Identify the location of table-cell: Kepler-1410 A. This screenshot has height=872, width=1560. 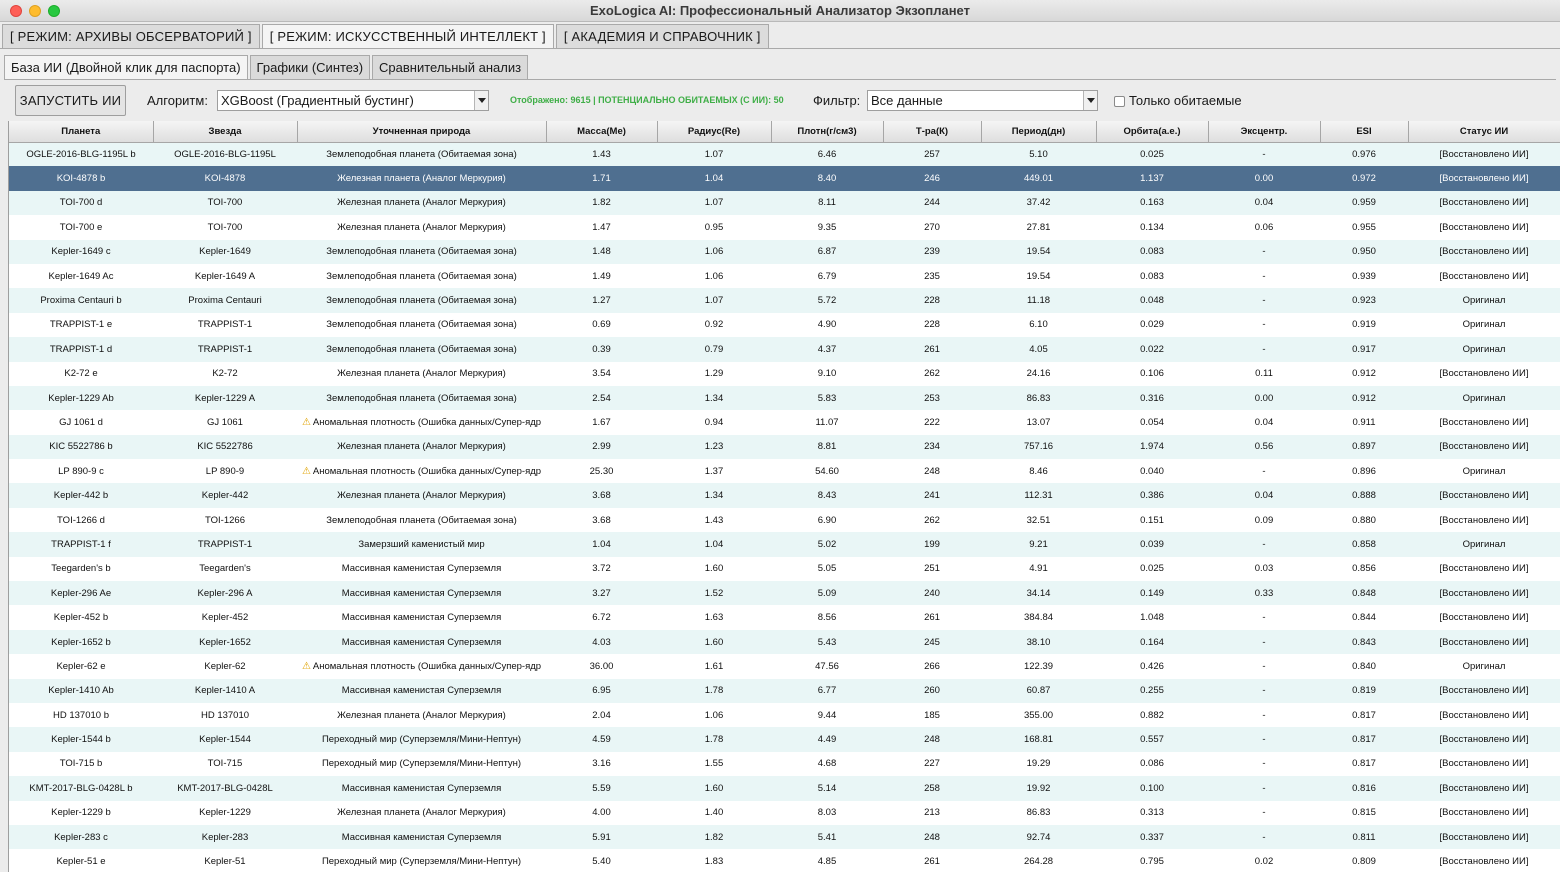
(225, 690).